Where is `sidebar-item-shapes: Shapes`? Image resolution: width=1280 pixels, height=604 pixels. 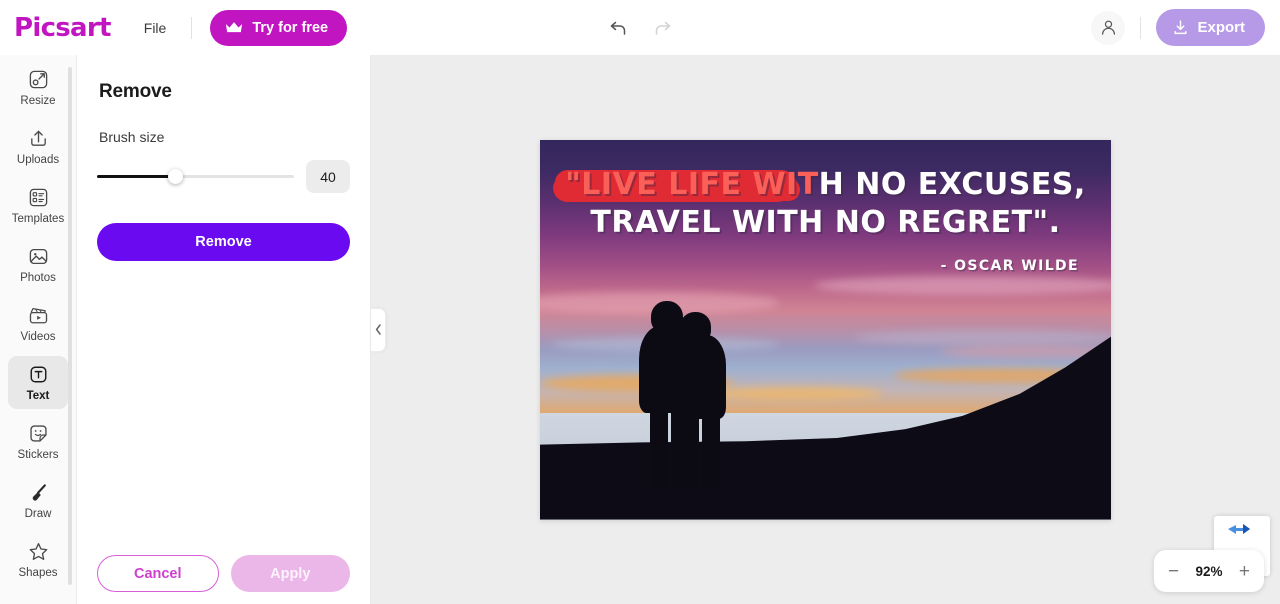
sidebar-item-shapes: Shapes is located at coordinates (38, 559).